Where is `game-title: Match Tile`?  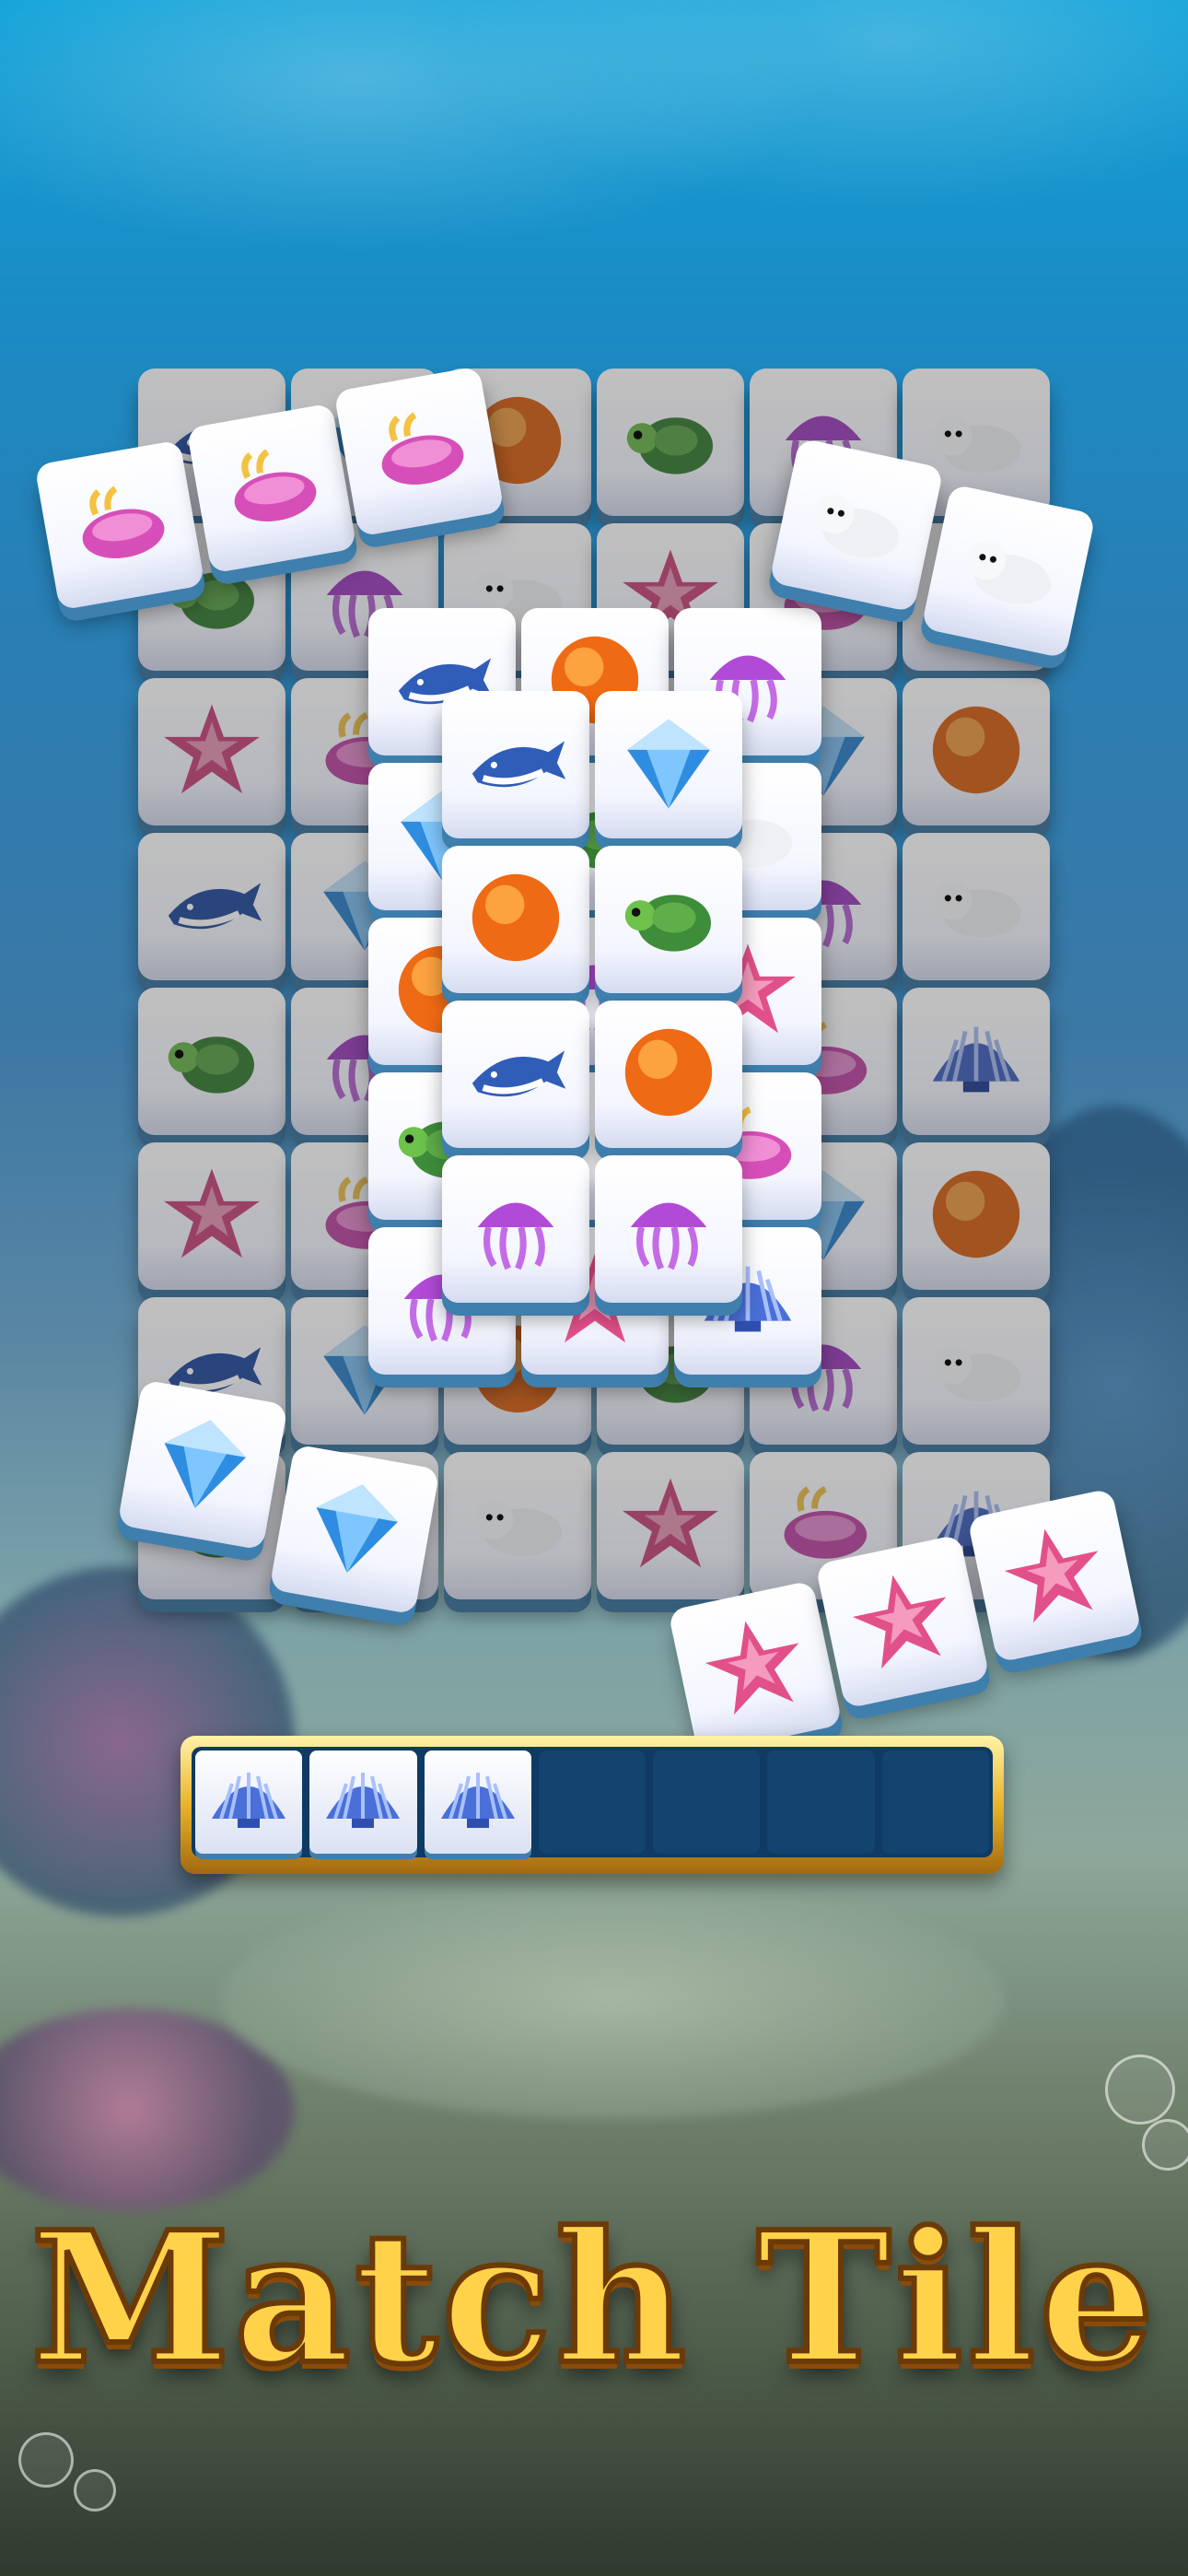 game-title: Match Tile is located at coordinates (593, 2298).